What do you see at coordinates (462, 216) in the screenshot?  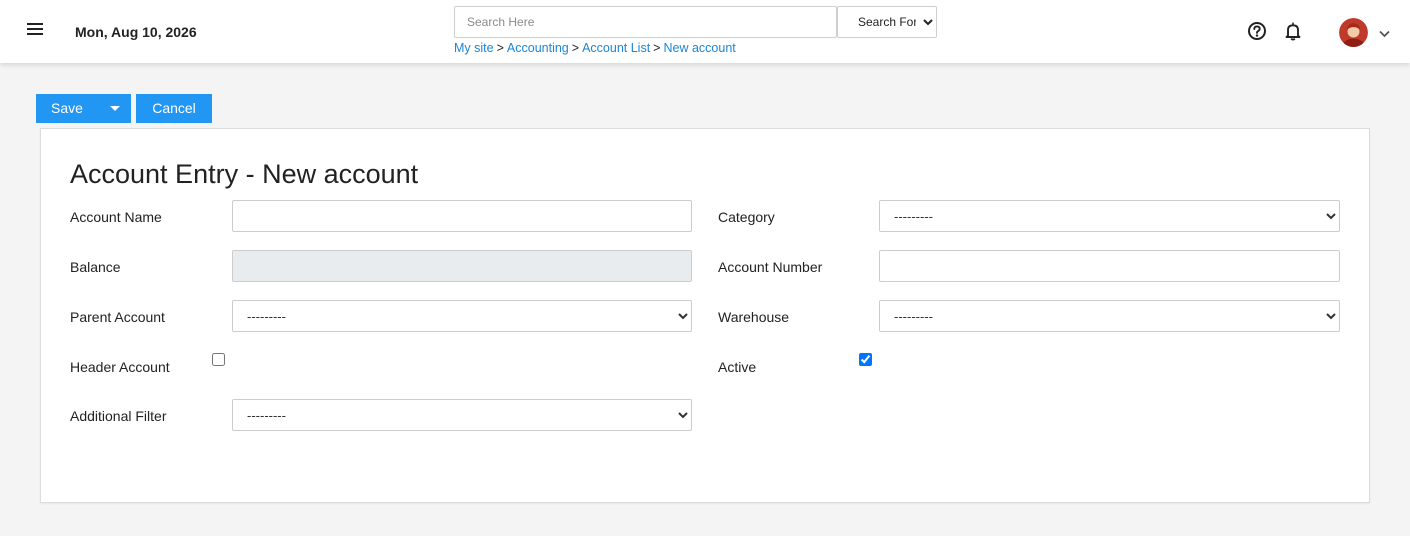 I see `account-name-input` at bounding box center [462, 216].